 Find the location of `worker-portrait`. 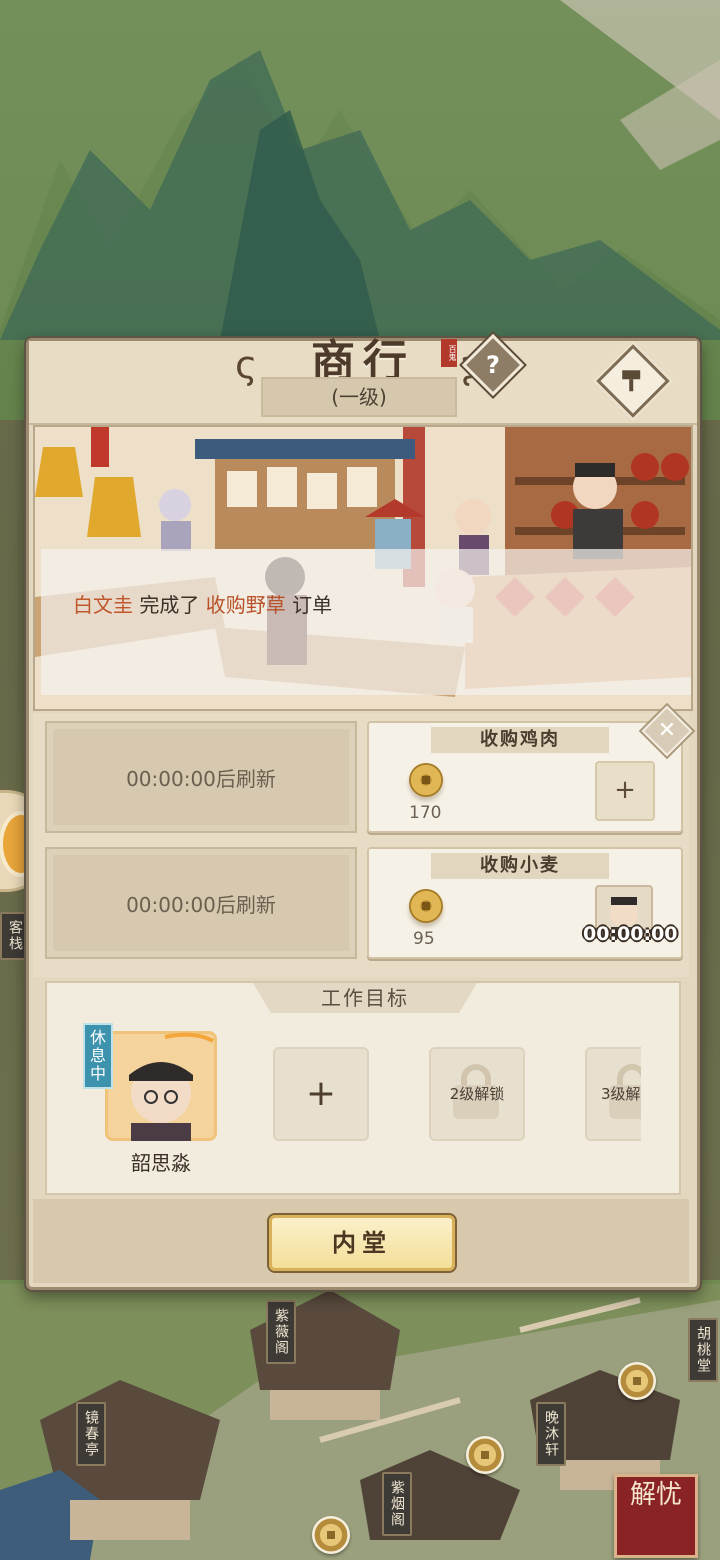

worker-portrait is located at coordinates (161, 1086).